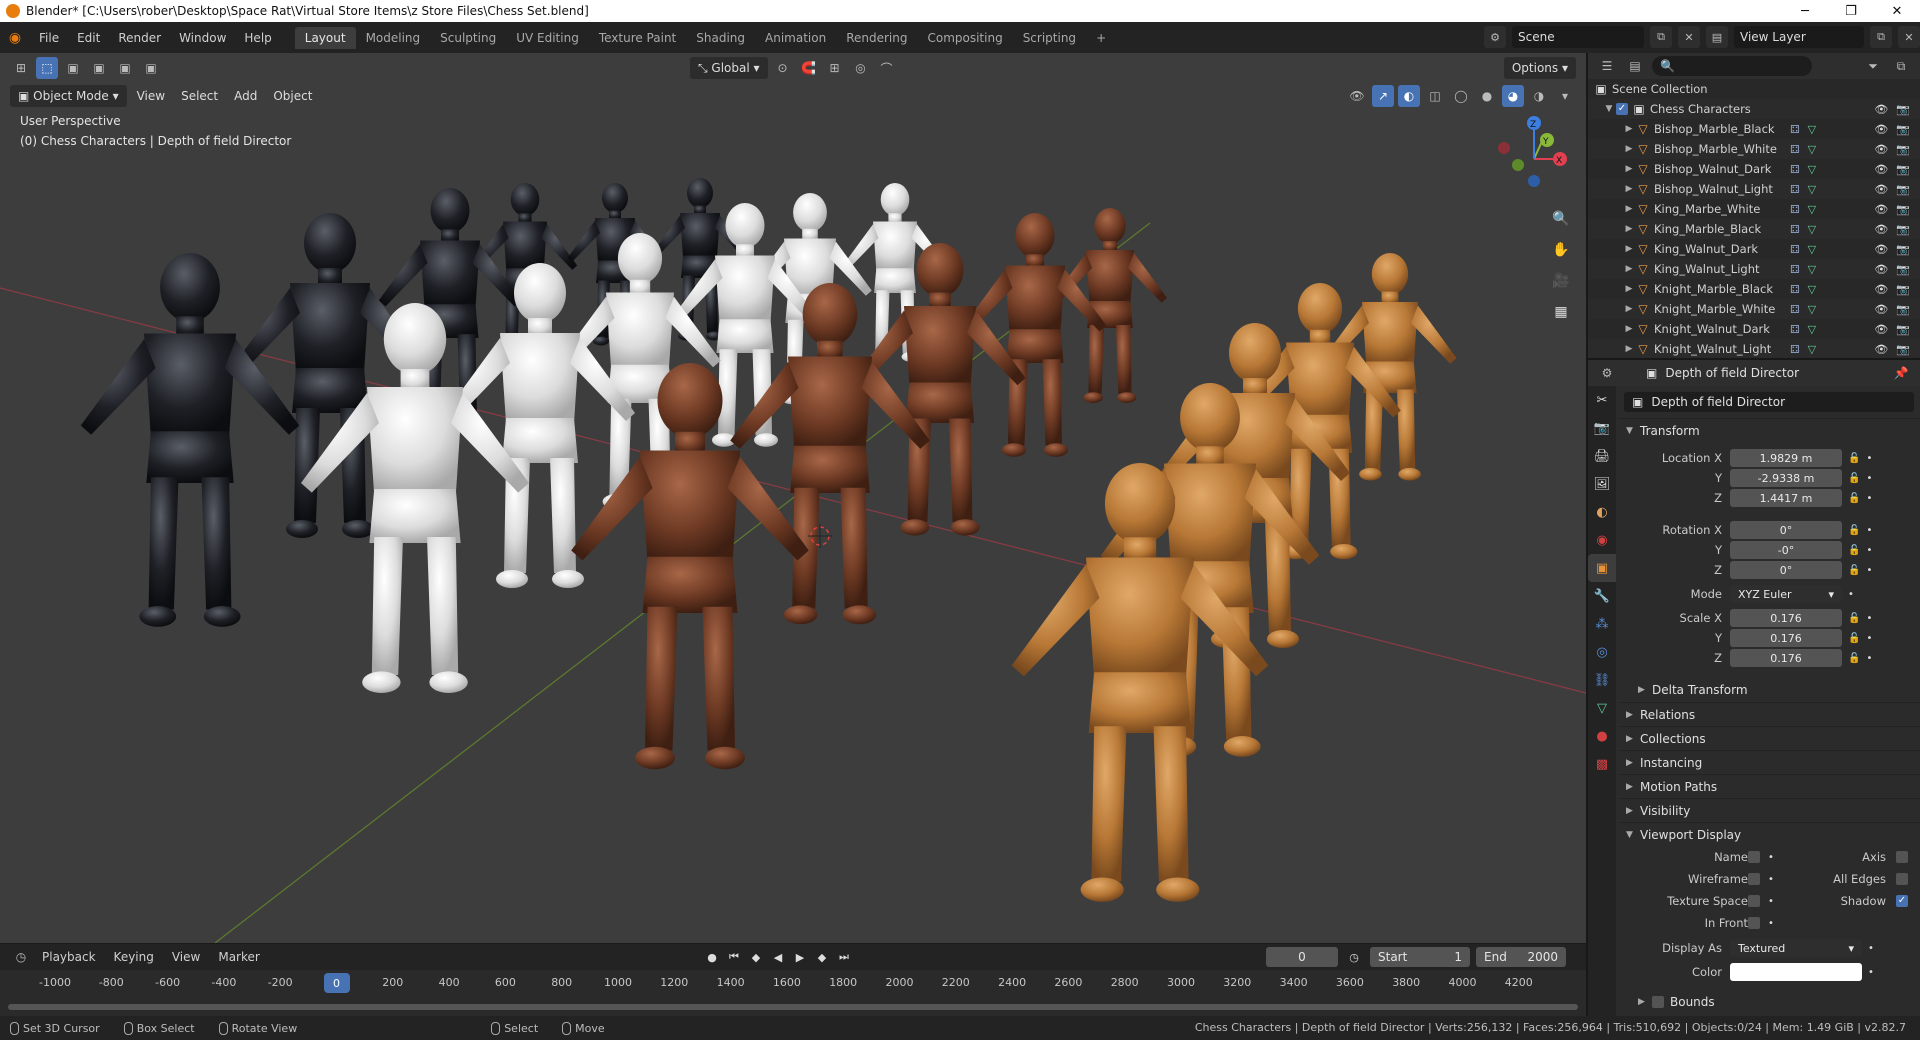 The image size is (1920, 1040). Describe the element at coordinates (68, 96) in the screenshot. I see `object-mode-dropdown: ▣ Object Mode ▾` at that location.